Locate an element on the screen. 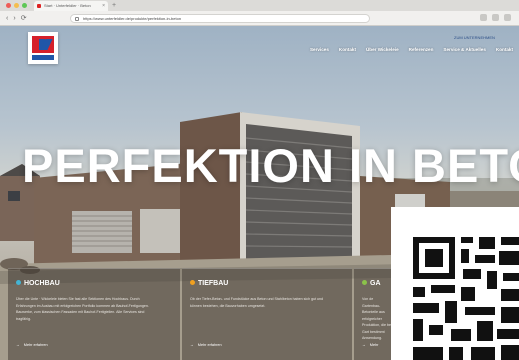 This screenshot has height=360, width=519. read-more-link: Mehr is located at coordinates (370, 345).